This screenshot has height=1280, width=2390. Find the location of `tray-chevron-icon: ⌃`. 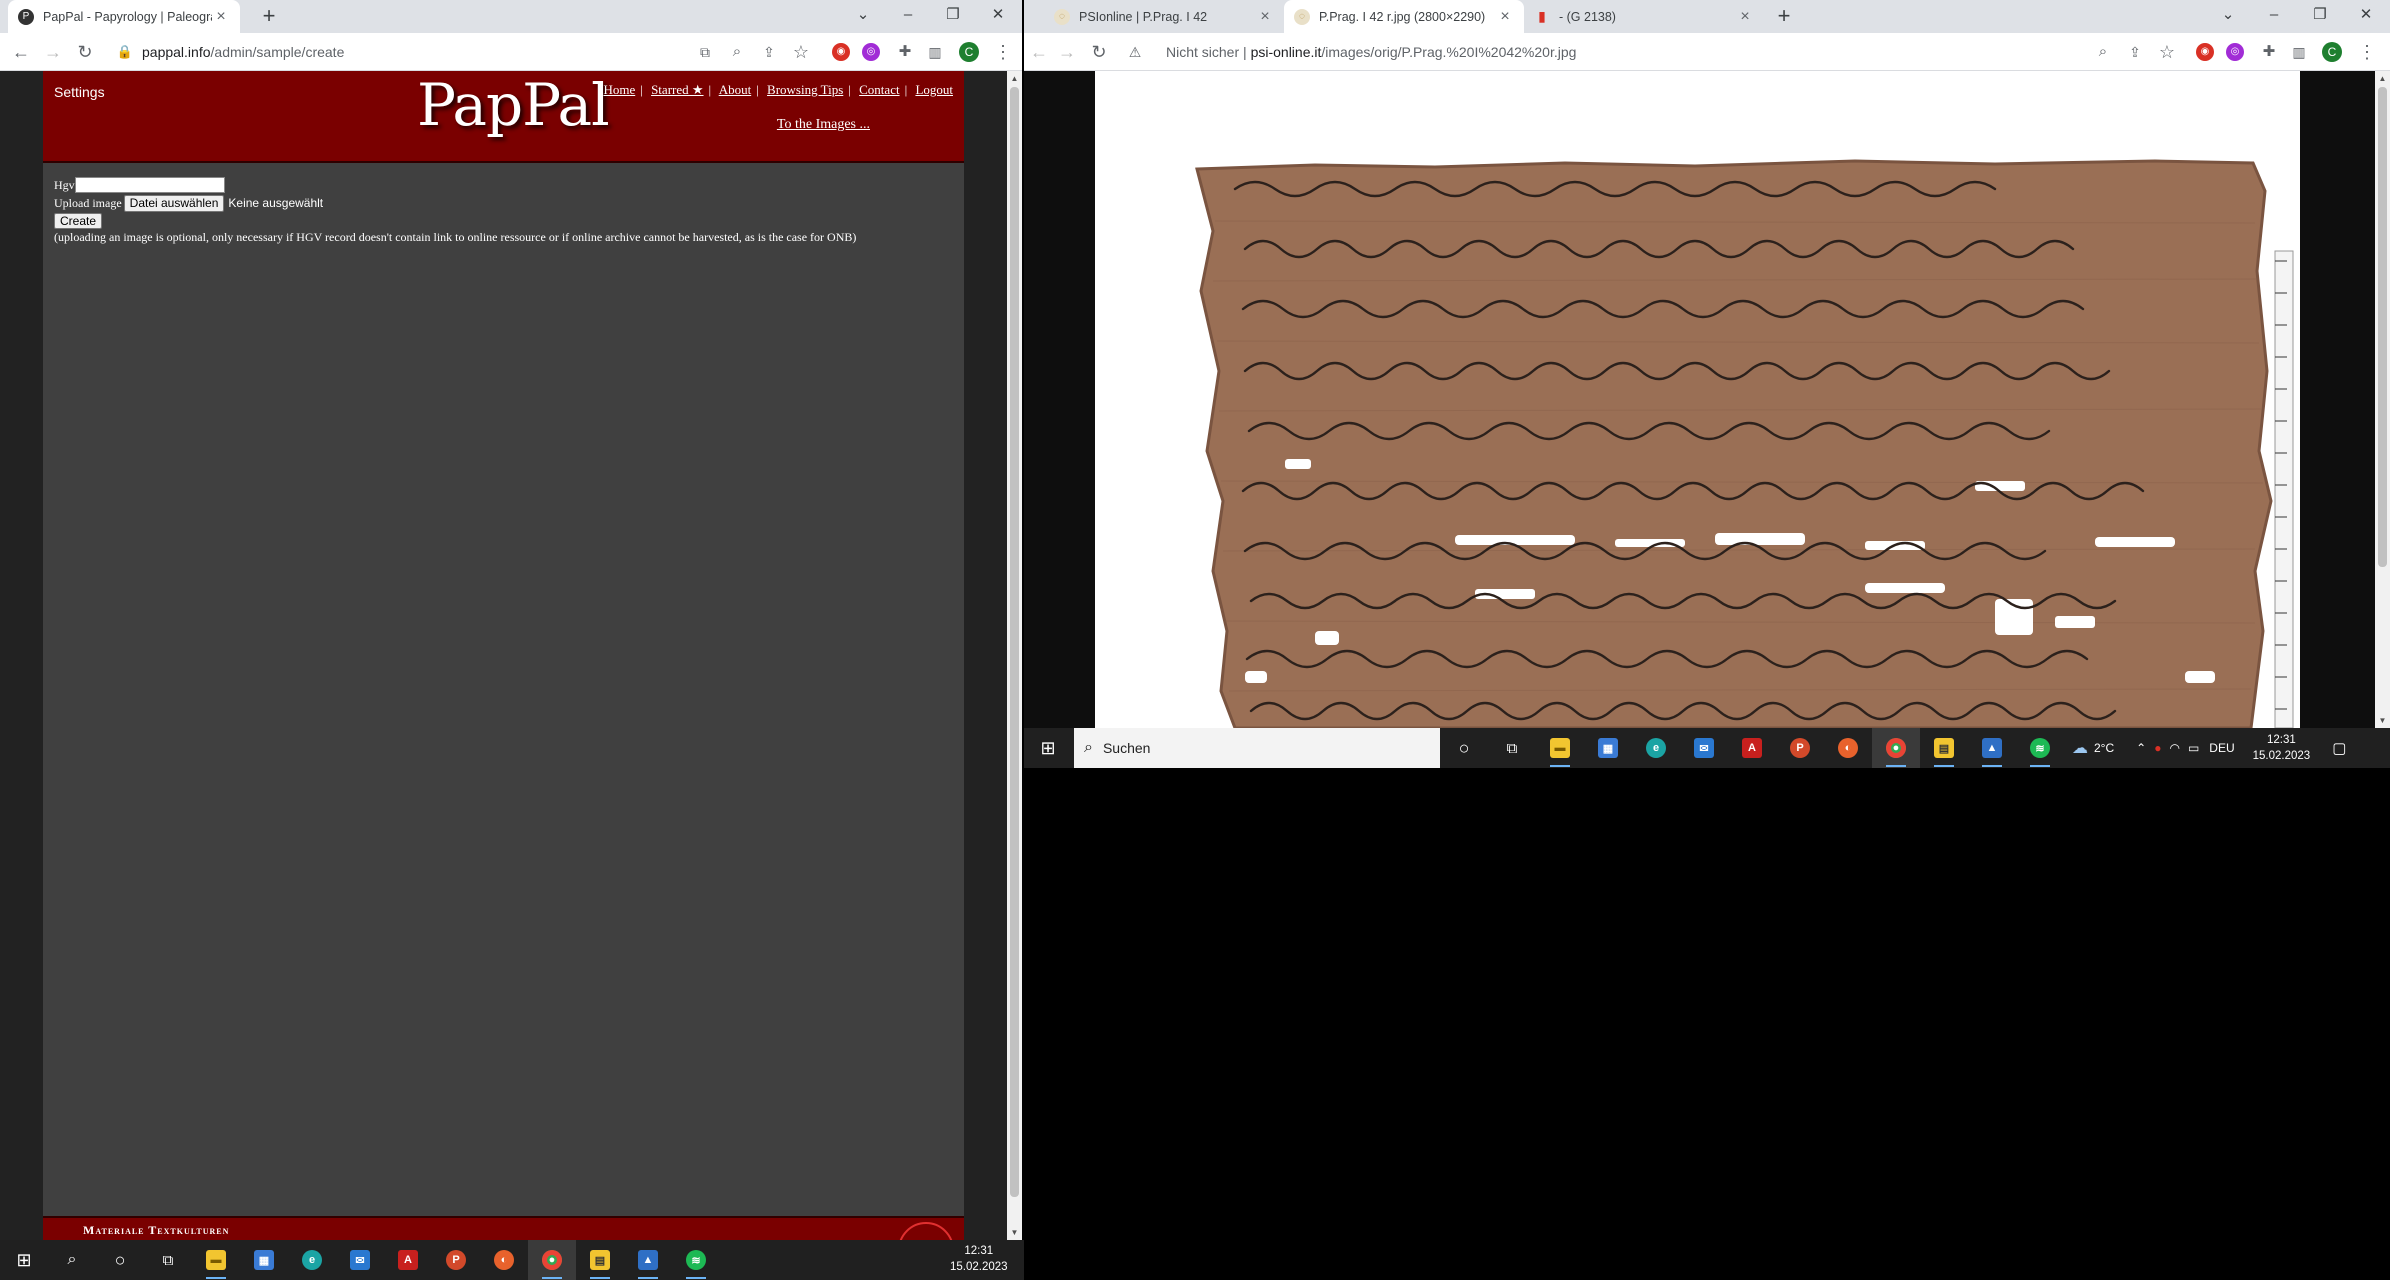

tray-chevron-icon: ⌃ is located at coordinates (2141, 748).